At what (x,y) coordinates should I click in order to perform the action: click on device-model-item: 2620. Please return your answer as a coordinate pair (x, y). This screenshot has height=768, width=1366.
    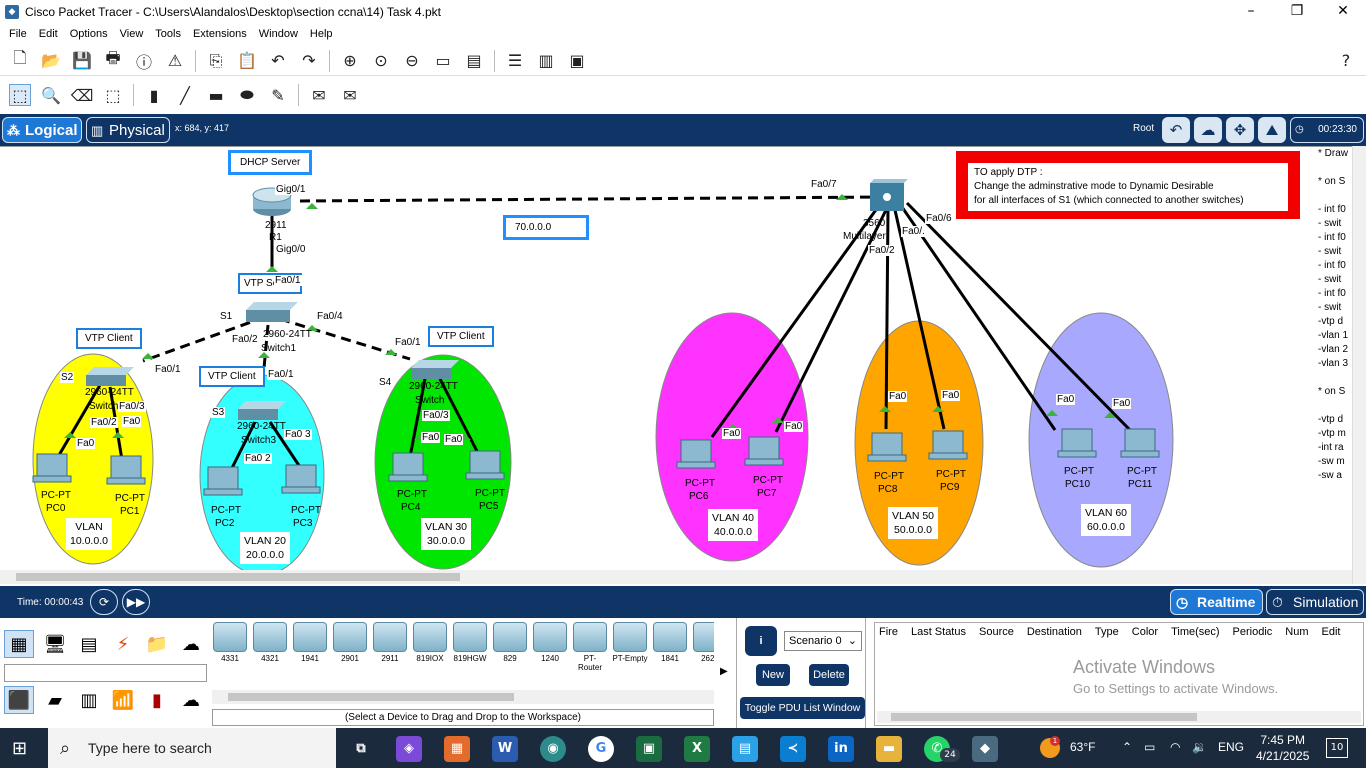
    Looking at the image, I should click on (703, 648).